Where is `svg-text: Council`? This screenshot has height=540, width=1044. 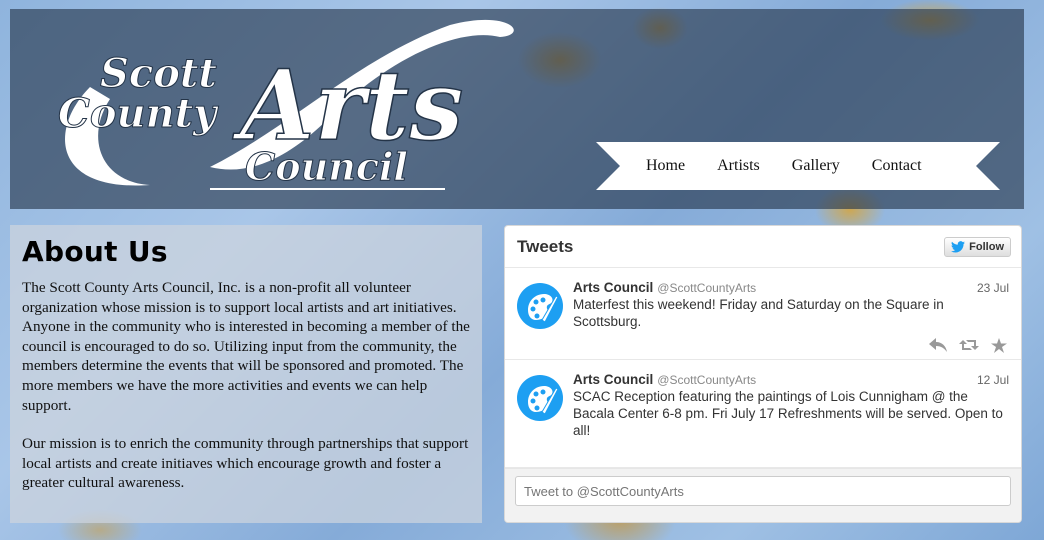
svg-text: Council is located at coordinates (326, 166).